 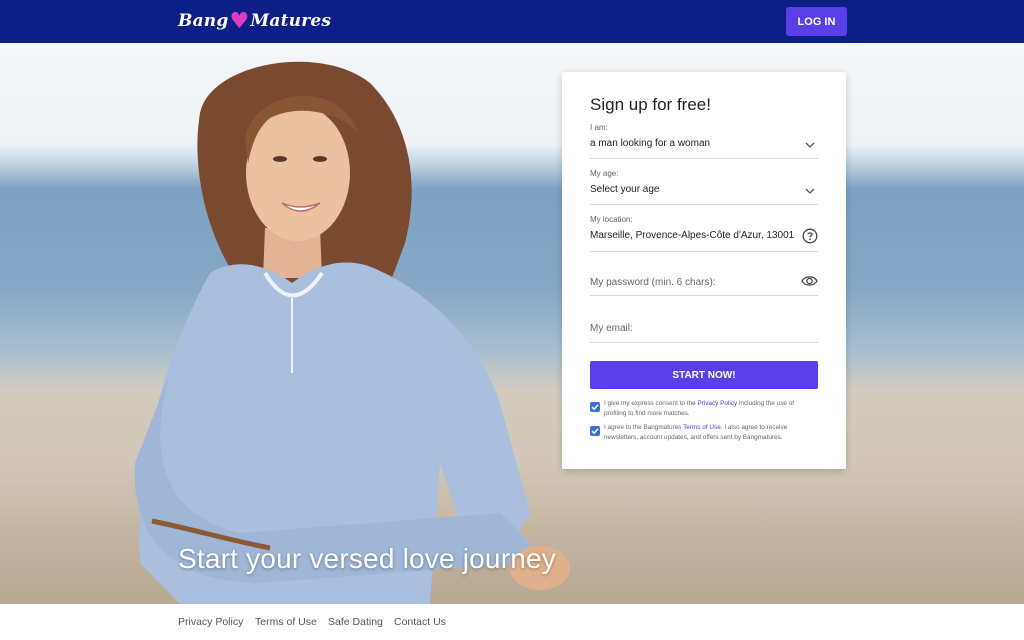 I want to click on footer-link-terms-of-use: Terms of Use, so click(x=286, y=622).